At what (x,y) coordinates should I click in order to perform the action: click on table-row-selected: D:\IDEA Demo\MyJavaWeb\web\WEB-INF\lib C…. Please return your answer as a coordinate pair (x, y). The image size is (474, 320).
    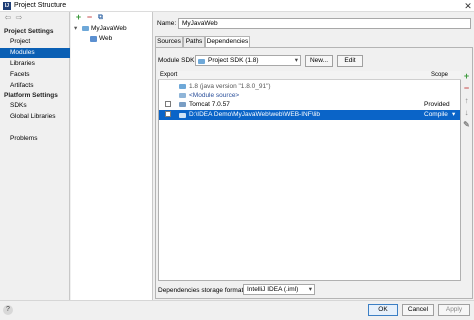
    Looking at the image, I should click on (309, 115).